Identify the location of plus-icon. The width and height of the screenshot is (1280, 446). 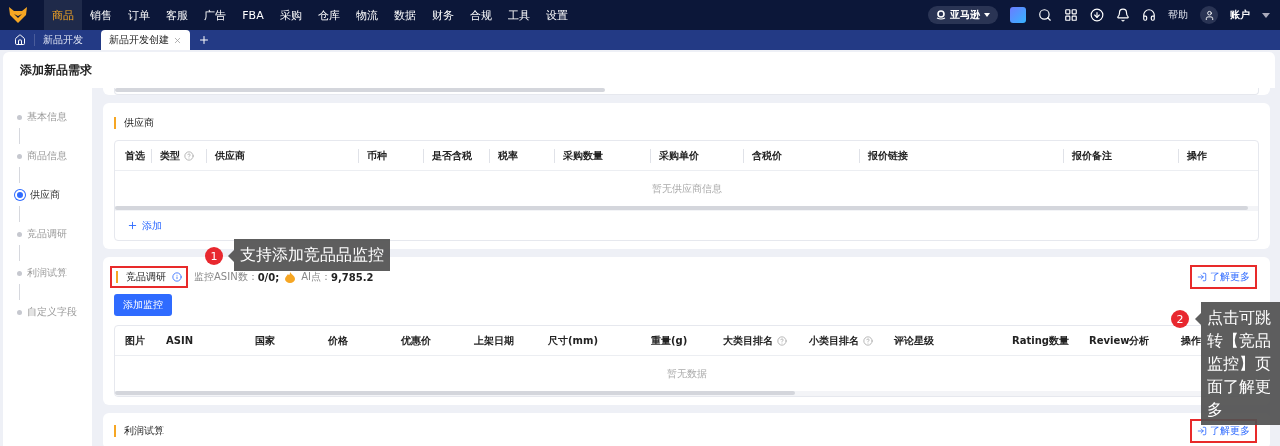
(132, 225).